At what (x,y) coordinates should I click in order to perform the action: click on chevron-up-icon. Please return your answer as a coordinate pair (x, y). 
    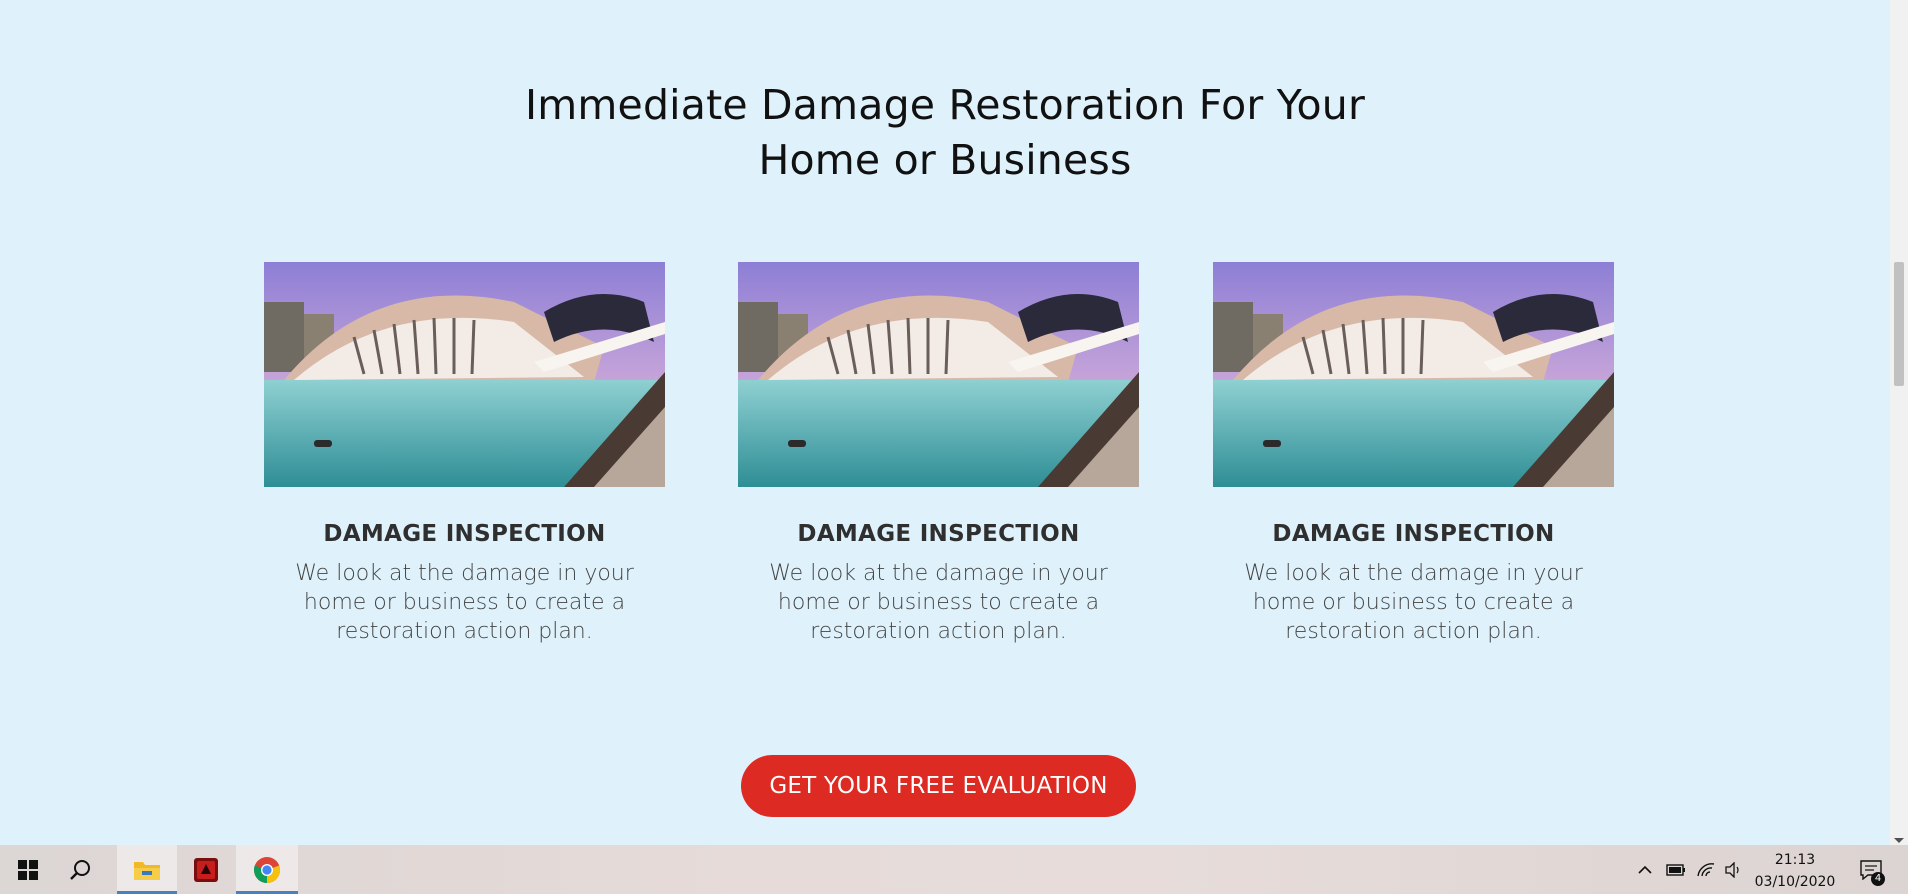
    Looking at the image, I should click on (1645, 869).